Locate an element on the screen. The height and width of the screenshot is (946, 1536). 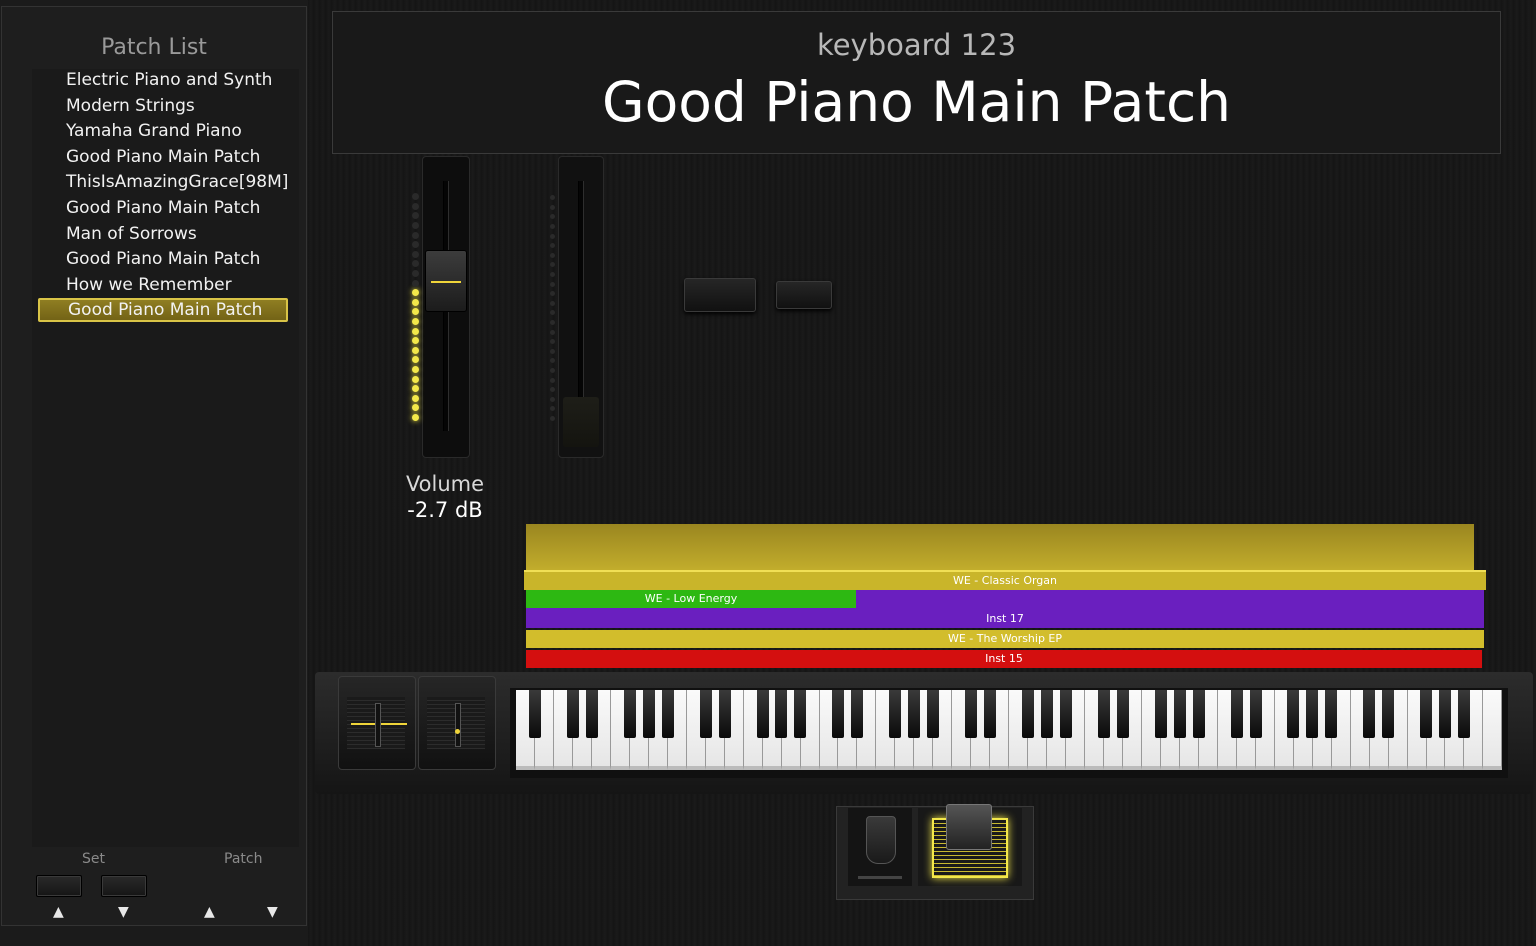
set-up-arrow-icon: ▲ is located at coordinates (58, 912).